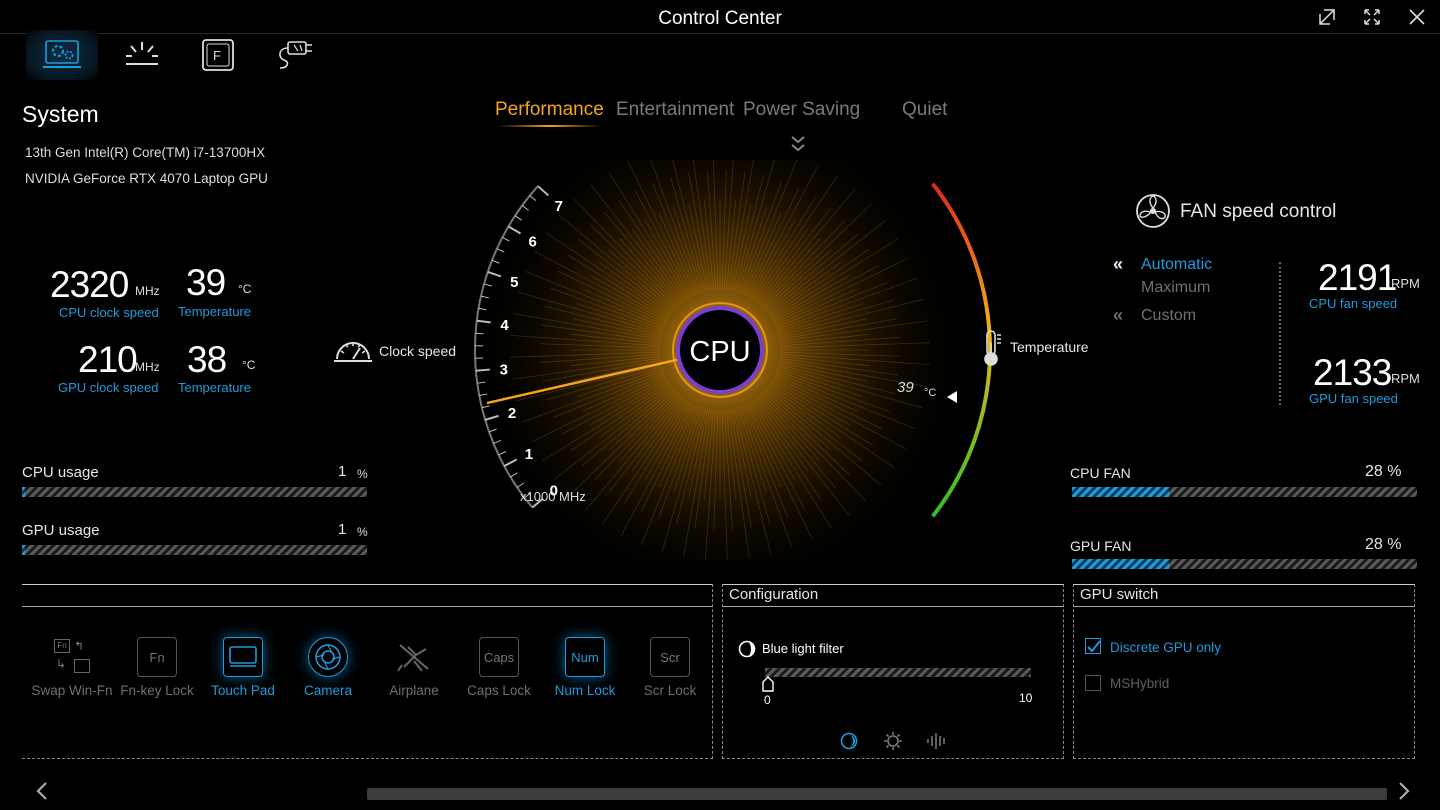 This screenshot has height=810, width=1440. What do you see at coordinates (559, 206) in the screenshot?
I see `clock-tick-label: 7` at bounding box center [559, 206].